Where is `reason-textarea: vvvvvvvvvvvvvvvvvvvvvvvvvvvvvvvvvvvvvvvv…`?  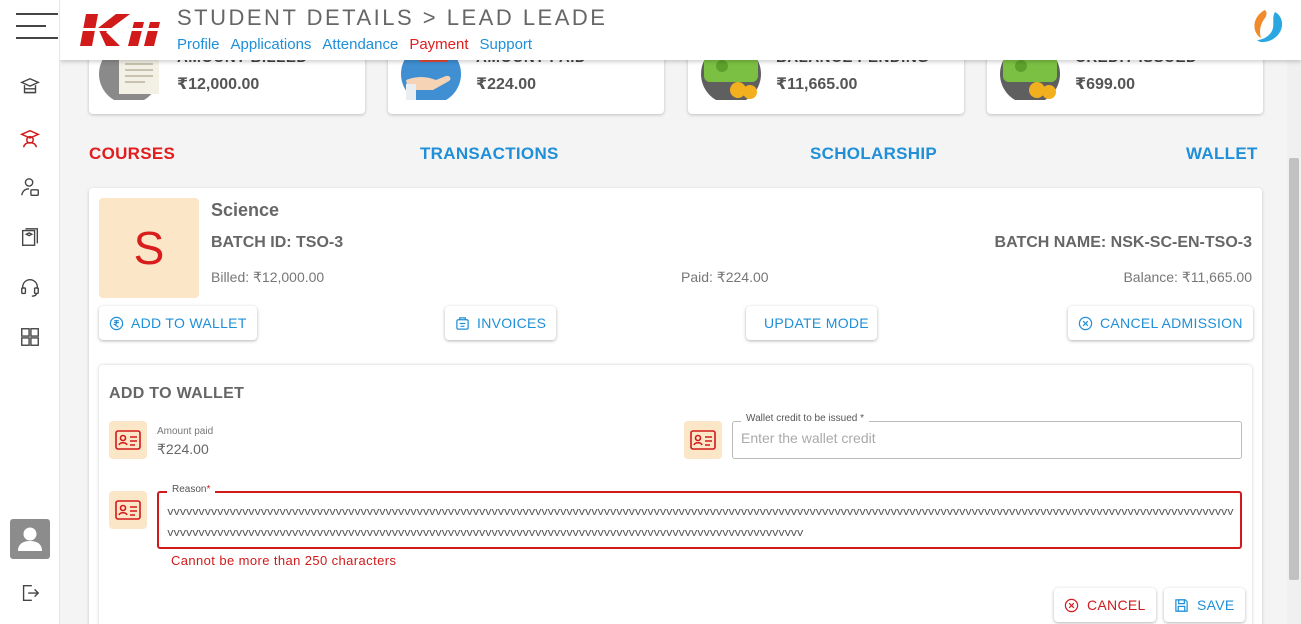
reason-textarea: vvvvvvvvvvvvvvvvvvvvvvvvvvvvvvvvvvvvvvvv… is located at coordinates (702, 524).